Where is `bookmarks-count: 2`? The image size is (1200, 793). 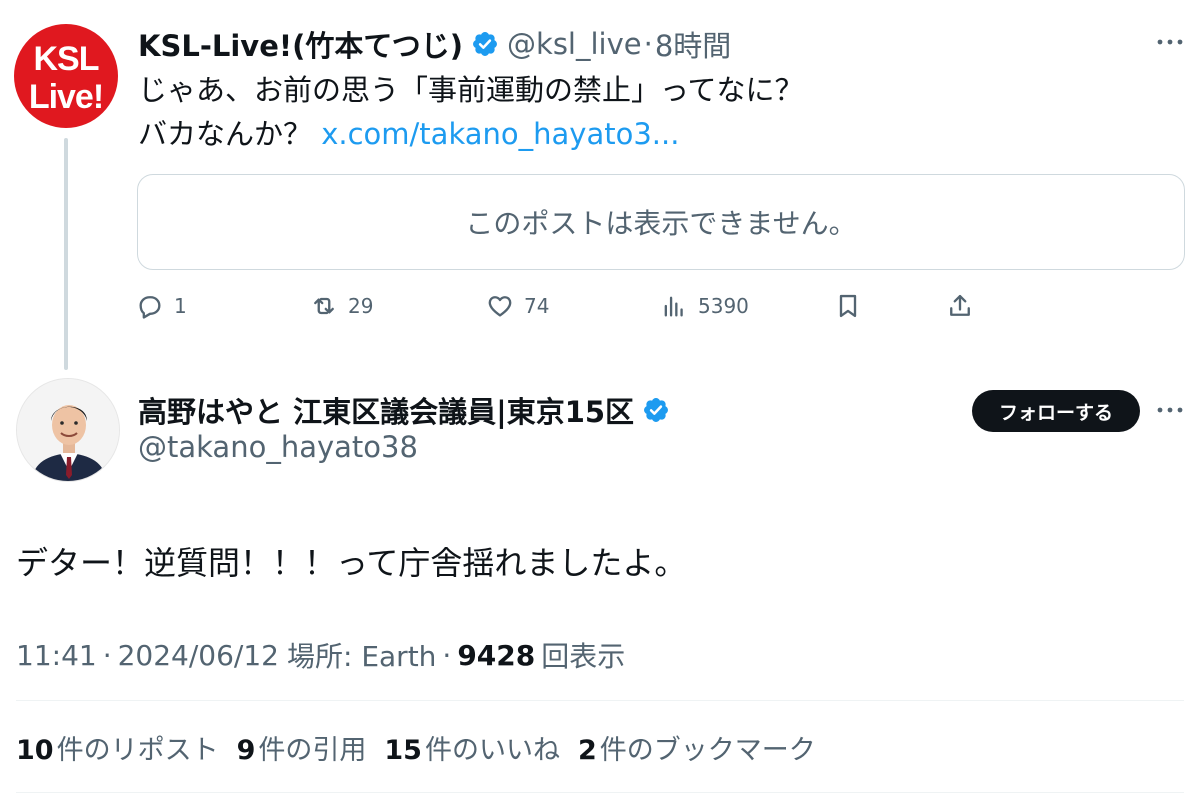
bookmarks-count: 2 is located at coordinates (587, 750).